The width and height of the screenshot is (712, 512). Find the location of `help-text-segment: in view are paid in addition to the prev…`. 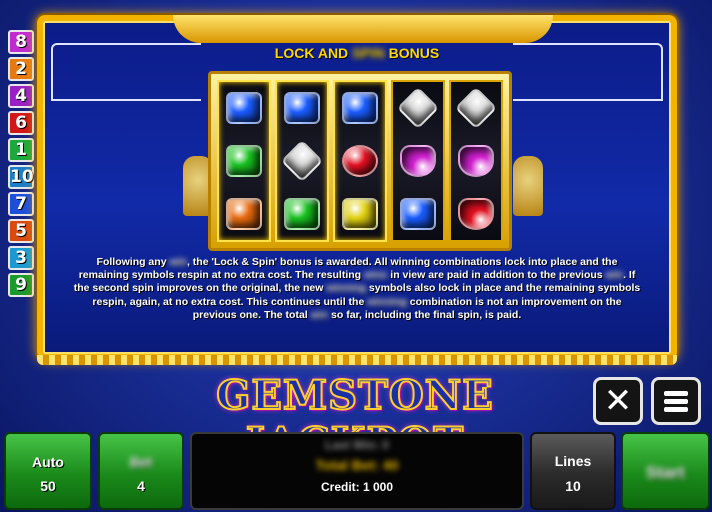

help-text-segment: in view are paid in addition to the prev… is located at coordinates (496, 275).